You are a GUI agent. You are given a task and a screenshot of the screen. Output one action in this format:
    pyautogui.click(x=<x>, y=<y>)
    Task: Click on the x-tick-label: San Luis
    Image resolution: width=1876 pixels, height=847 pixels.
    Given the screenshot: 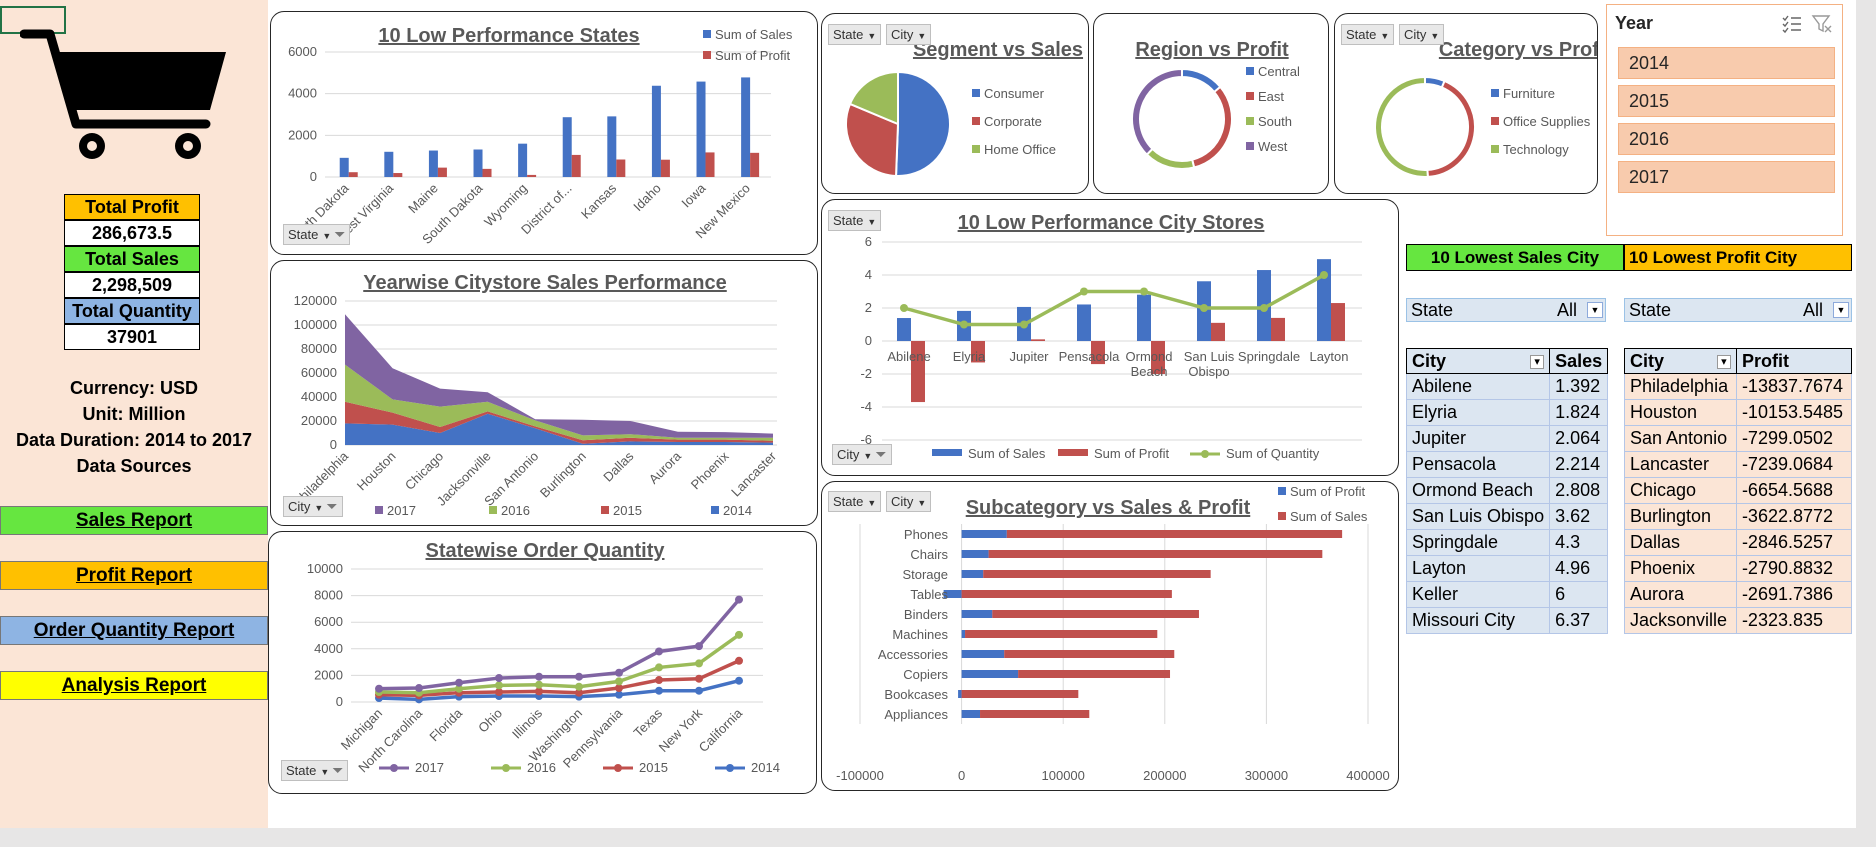 What is the action you would take?
    pyautogui.click(x=1209, y=356)
    